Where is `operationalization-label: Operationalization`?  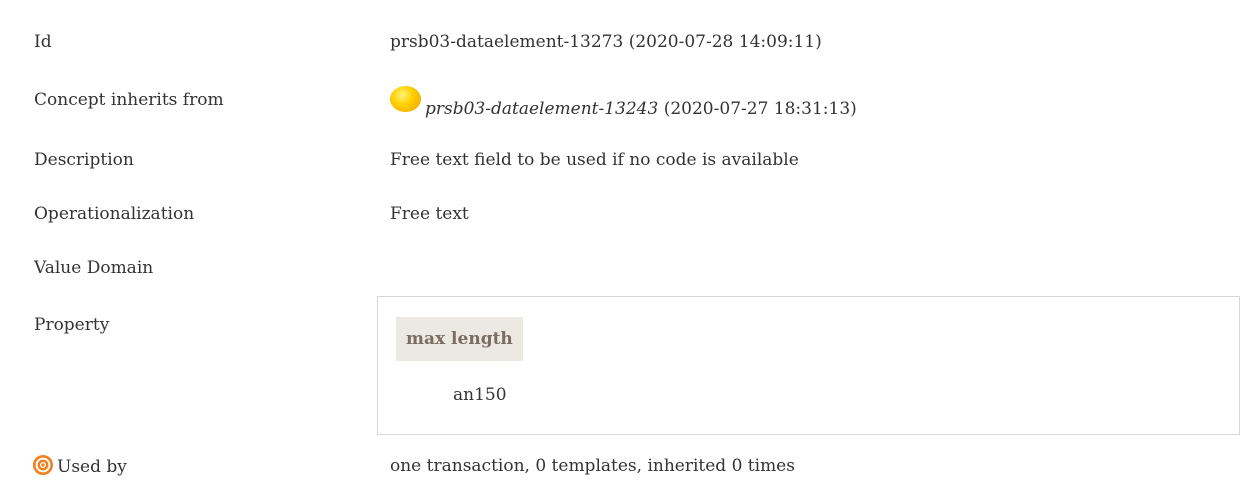
operationalization-label: Operationalization is located at coordinates (114, 214).